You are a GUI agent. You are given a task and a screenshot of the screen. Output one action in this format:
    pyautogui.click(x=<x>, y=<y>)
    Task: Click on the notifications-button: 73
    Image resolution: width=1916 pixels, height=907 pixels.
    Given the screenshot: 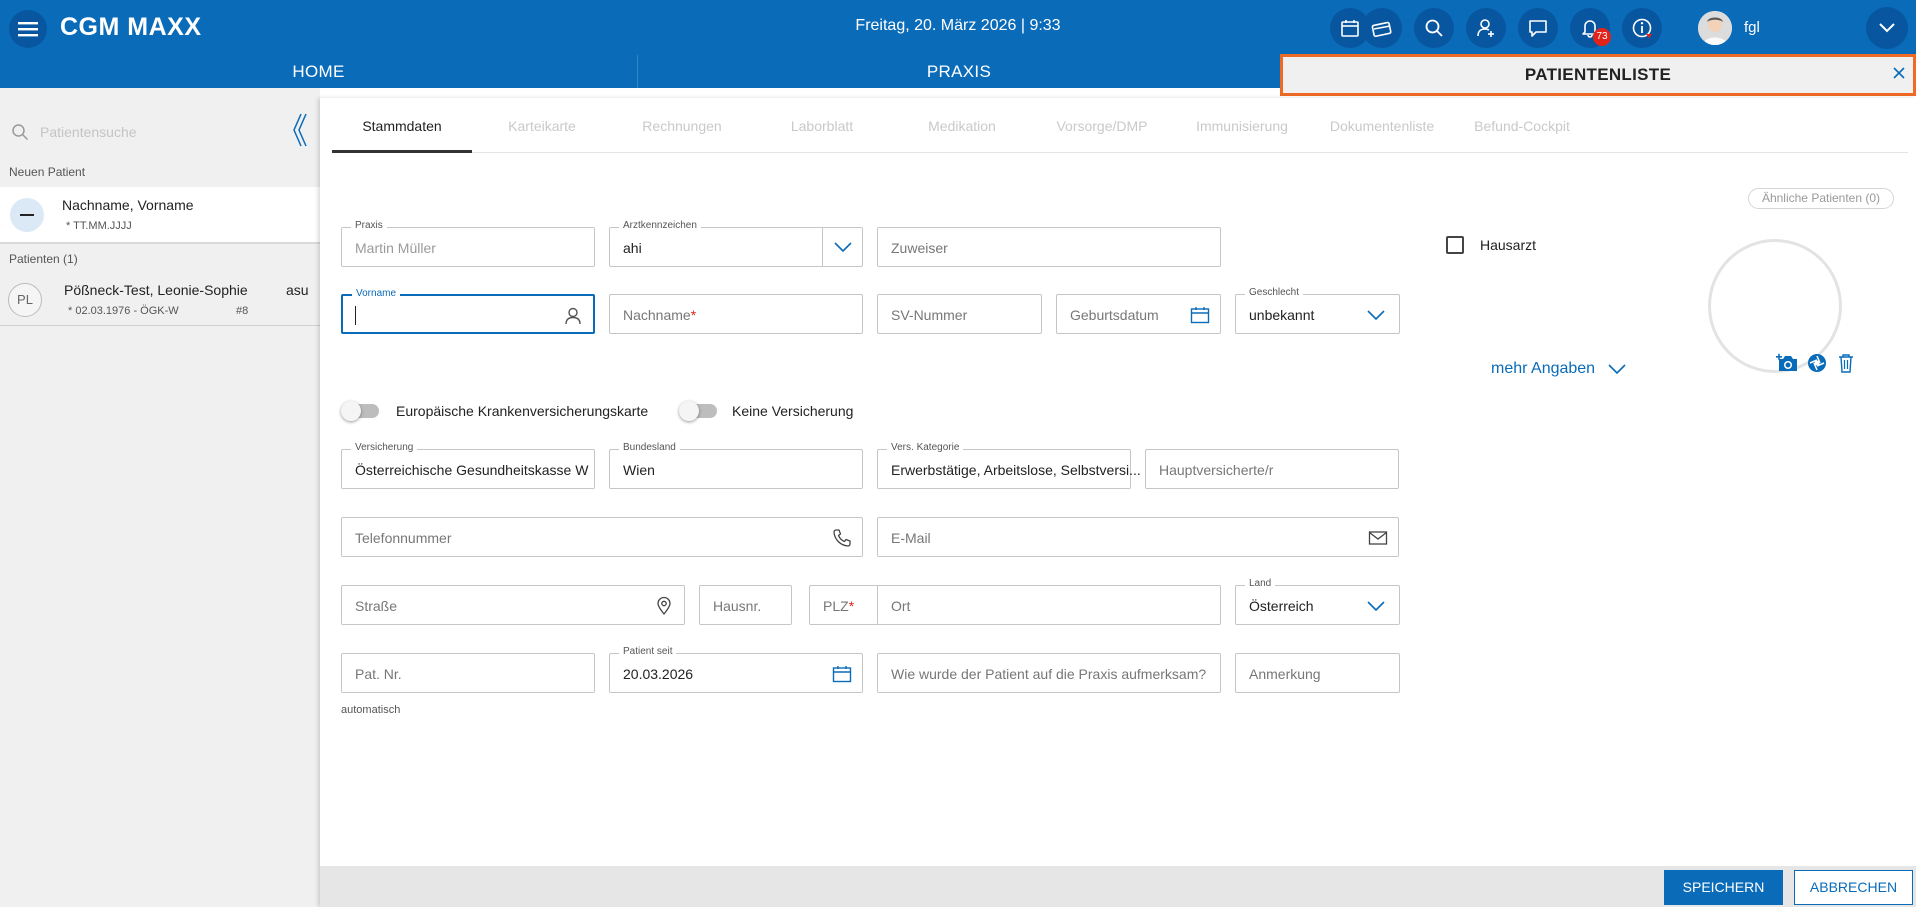 What is the action you would take?
    pyautogui.click(x=1590, y=28)
    